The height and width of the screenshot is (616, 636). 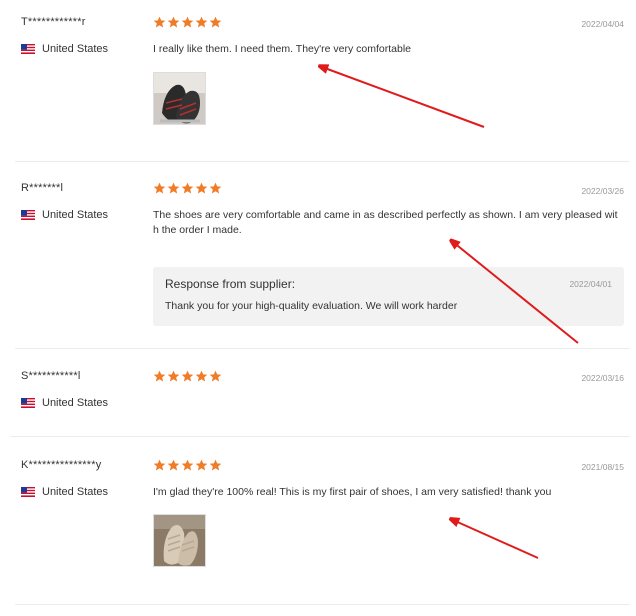 What do you see at coordinates (590, 284) in the screenshot?
I see `response-date: 2022/04/01` at bounding box center [590, 284].